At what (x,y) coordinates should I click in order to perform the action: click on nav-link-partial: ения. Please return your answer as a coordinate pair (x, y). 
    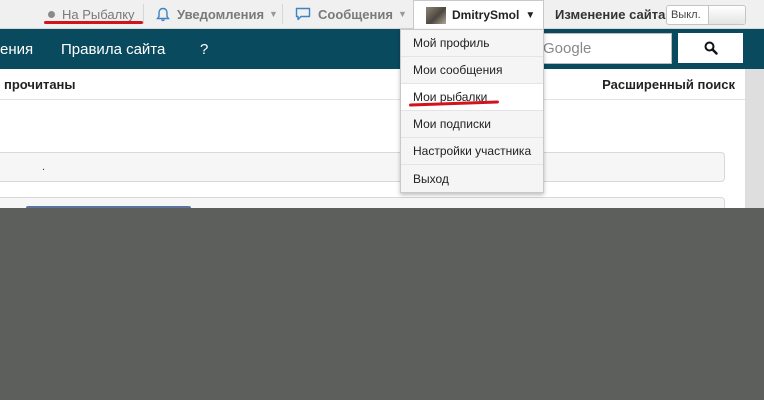
    Looking at the image, I should click on (16, 49).